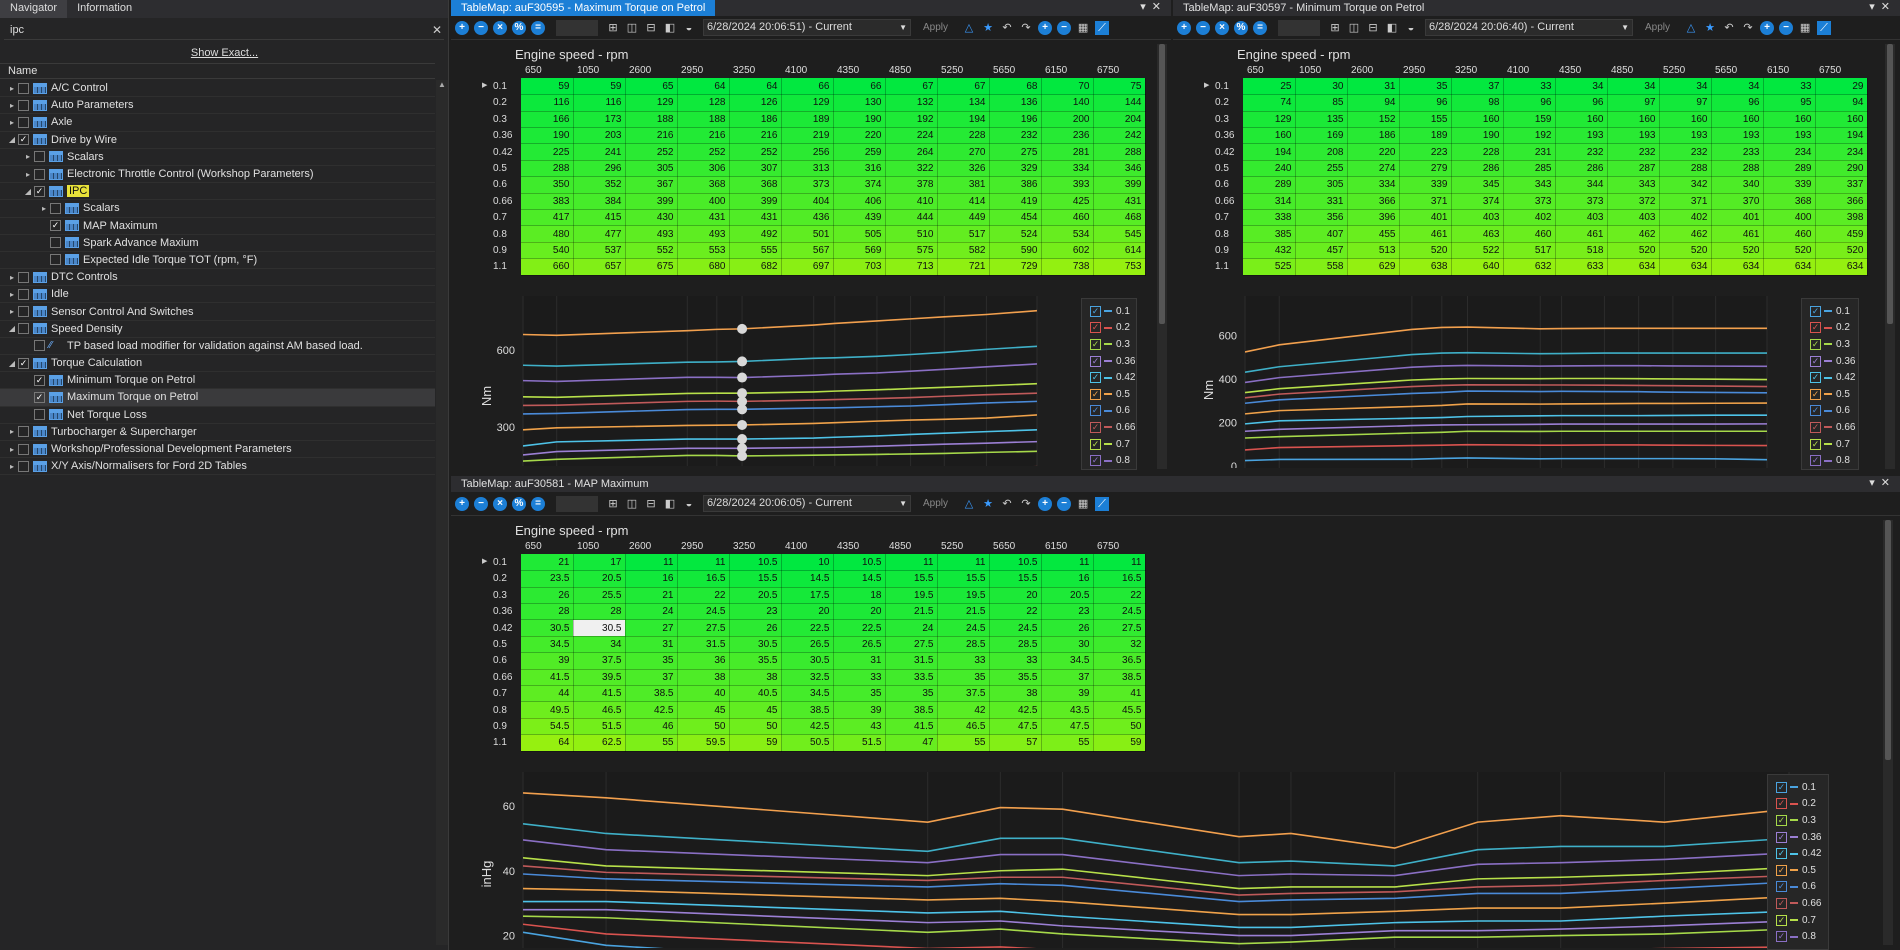 Image resolution: width=1900 pixels, height=950 pixels. Describe the element at coordinates (755, 563) in the screenshot. I see `table-cell: 10.5` at that location.